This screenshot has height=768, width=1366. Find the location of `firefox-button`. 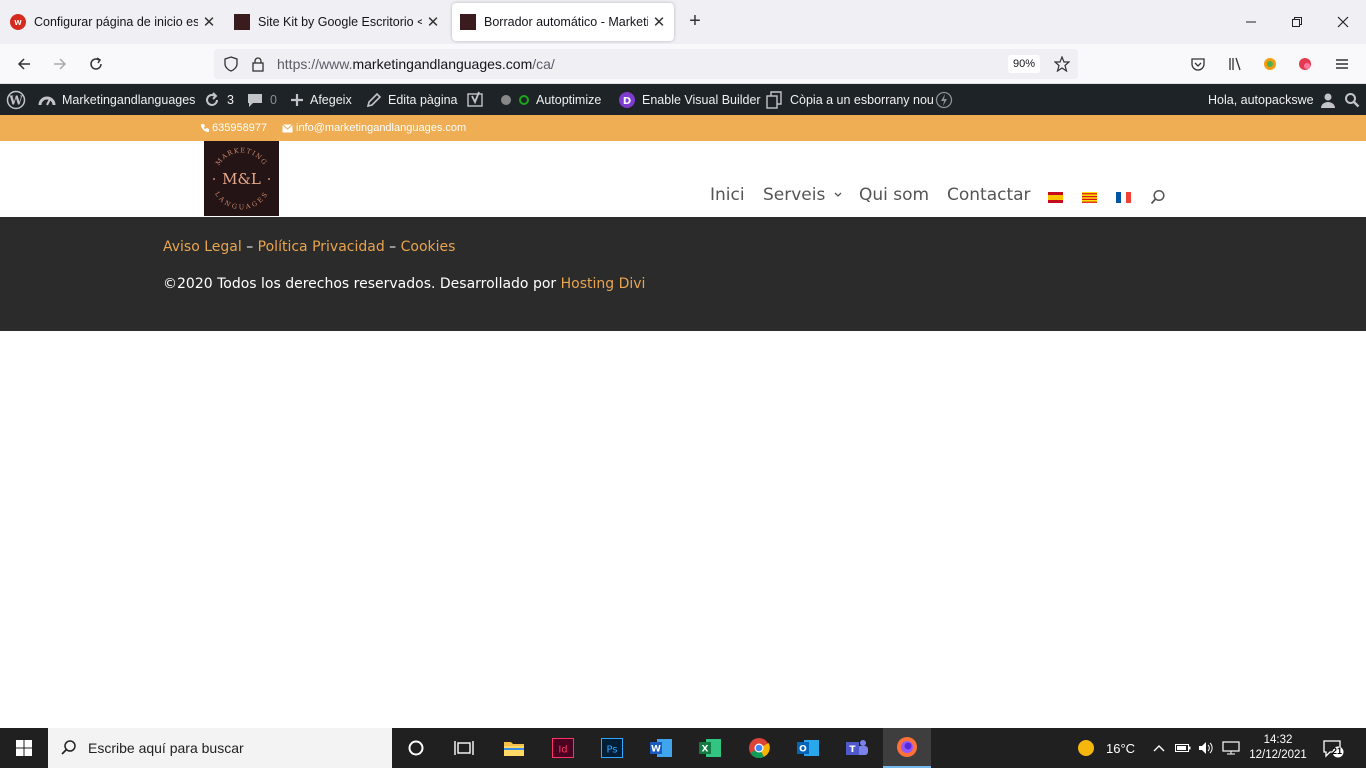

firefox-button is located at coordinates (907, 748).